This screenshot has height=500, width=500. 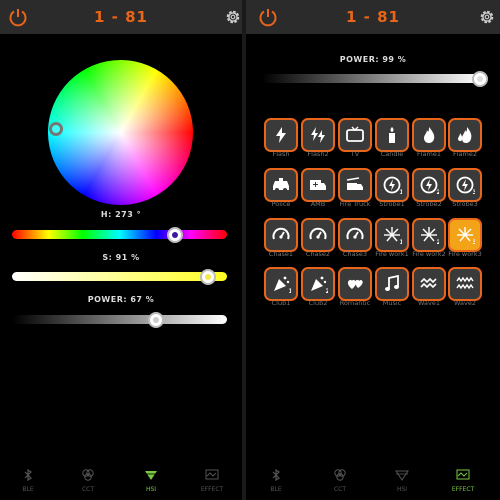 I want to click on saturation-slider-thumb, so click(x=207, y=277).